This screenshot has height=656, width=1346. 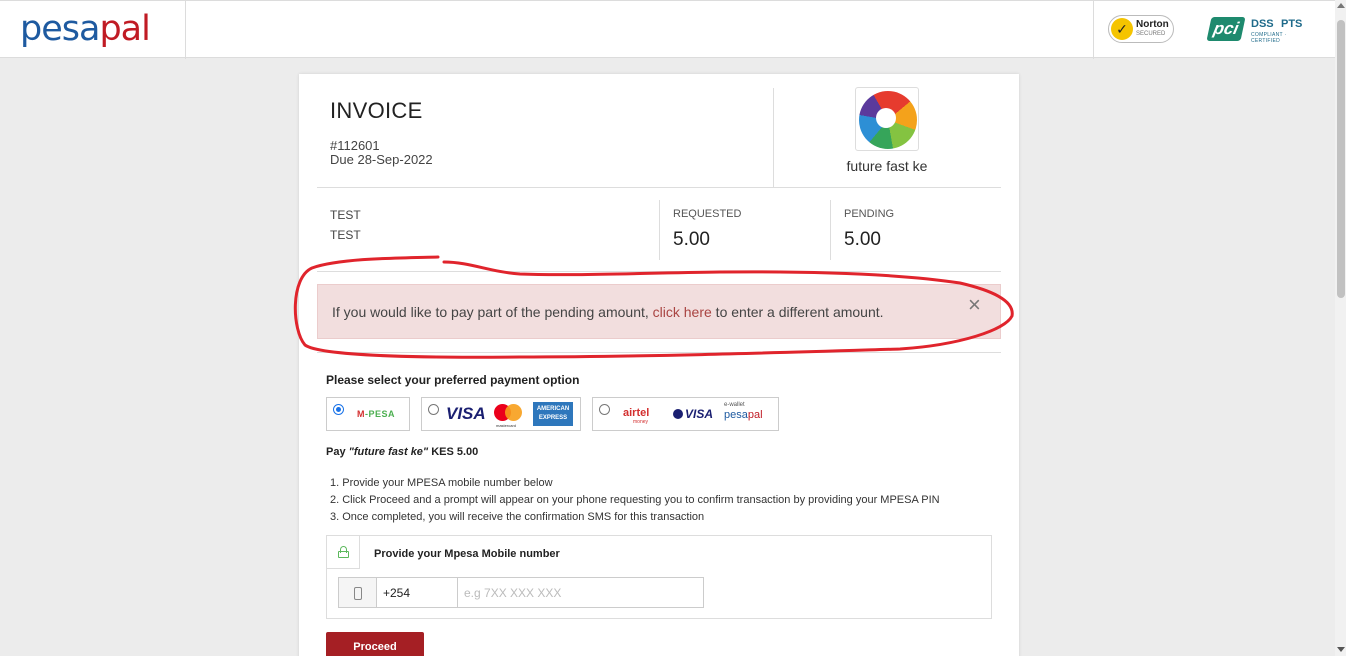 I want to click on mpesa-logo: M-PESA, so click(x=376, y=414).